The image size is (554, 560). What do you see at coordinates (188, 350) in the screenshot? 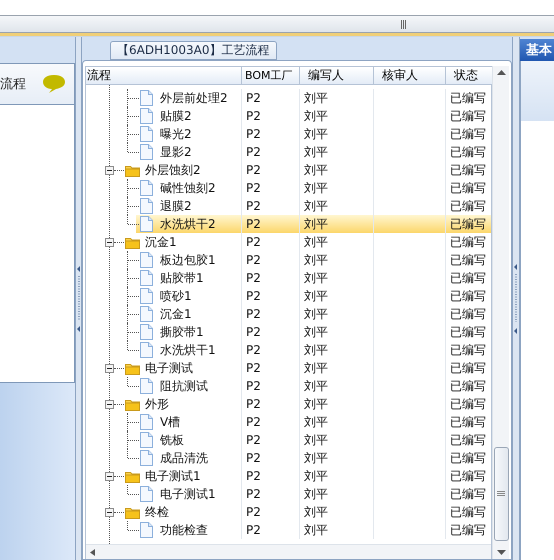
I see `tree-label: 水洗烘干1` at bounding box center [188, 350].